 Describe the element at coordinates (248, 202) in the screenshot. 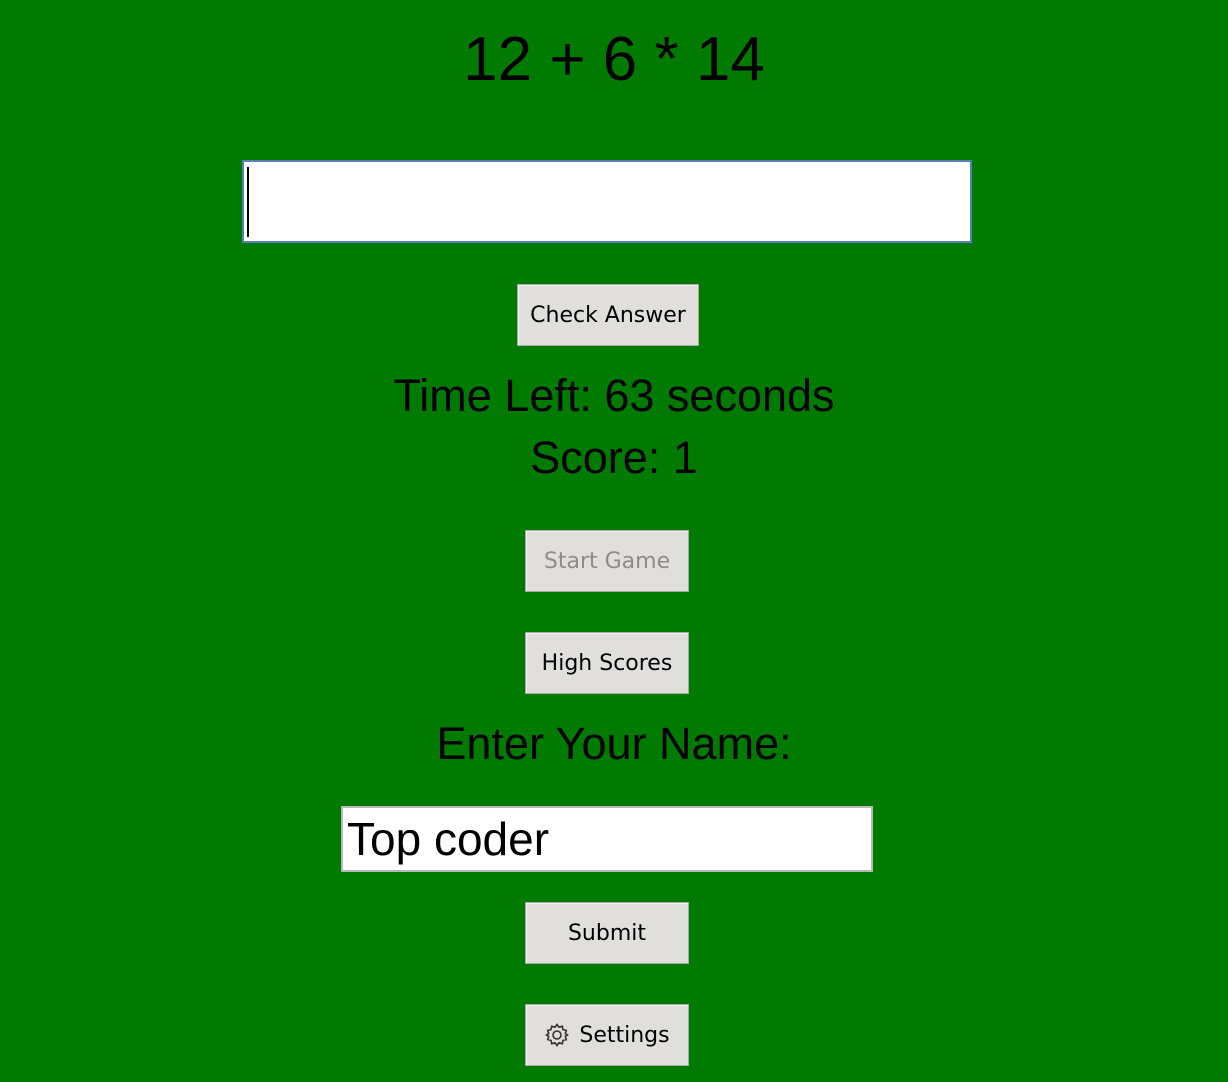

I see `text-caret` at that location.